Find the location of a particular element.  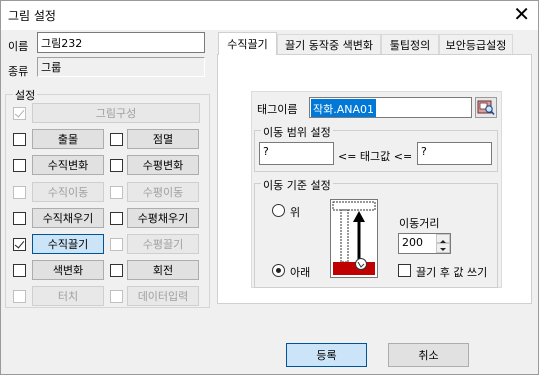

setting-button-left-7: 터치 is located at coordinates (68, 296).